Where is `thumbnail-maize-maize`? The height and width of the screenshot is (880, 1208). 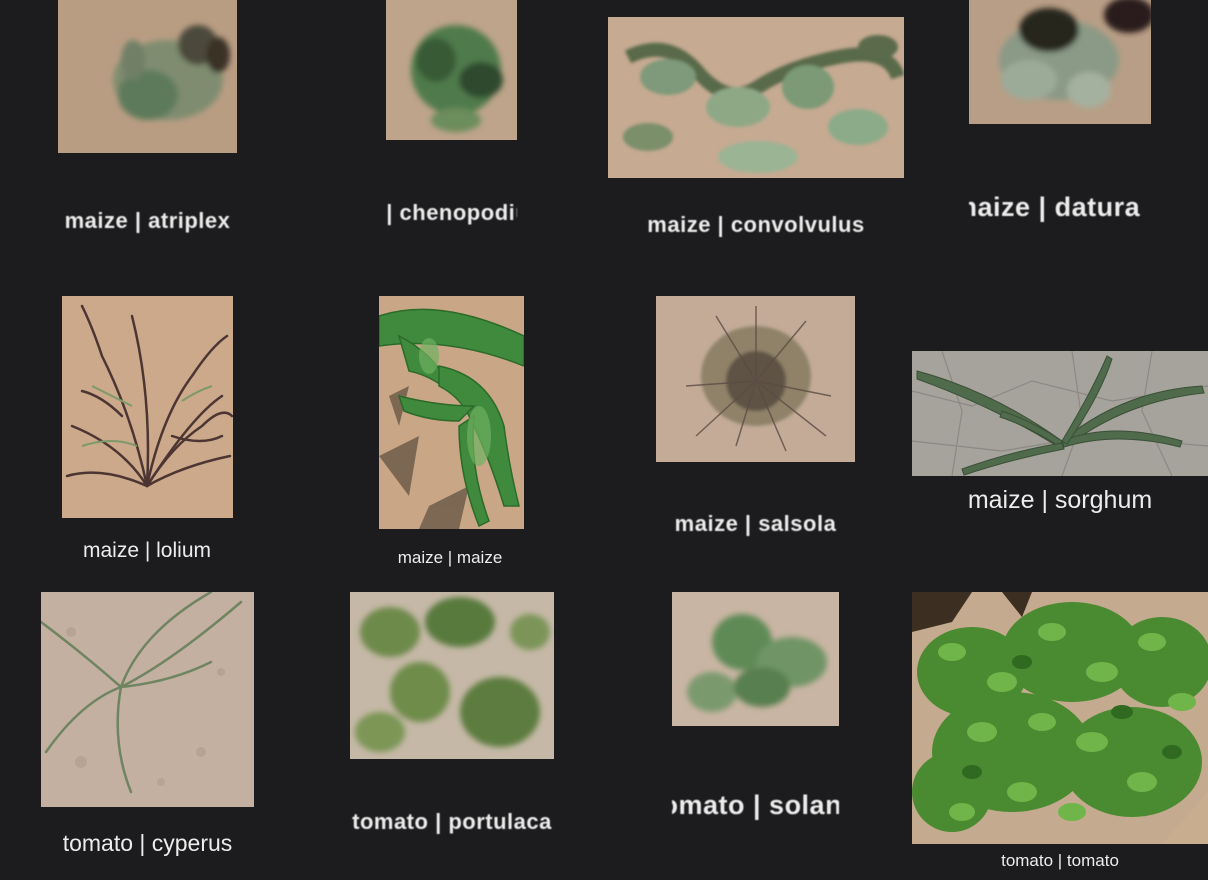 thumbnail-maize-maize is located at coordinates (451, 412).